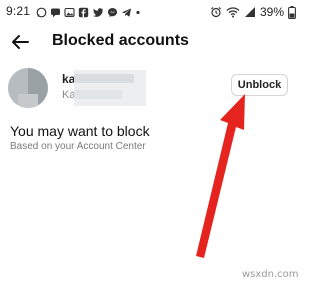 This screenshot has height=287, width=320. I want to click on twitter-icon, so click(98, 12).